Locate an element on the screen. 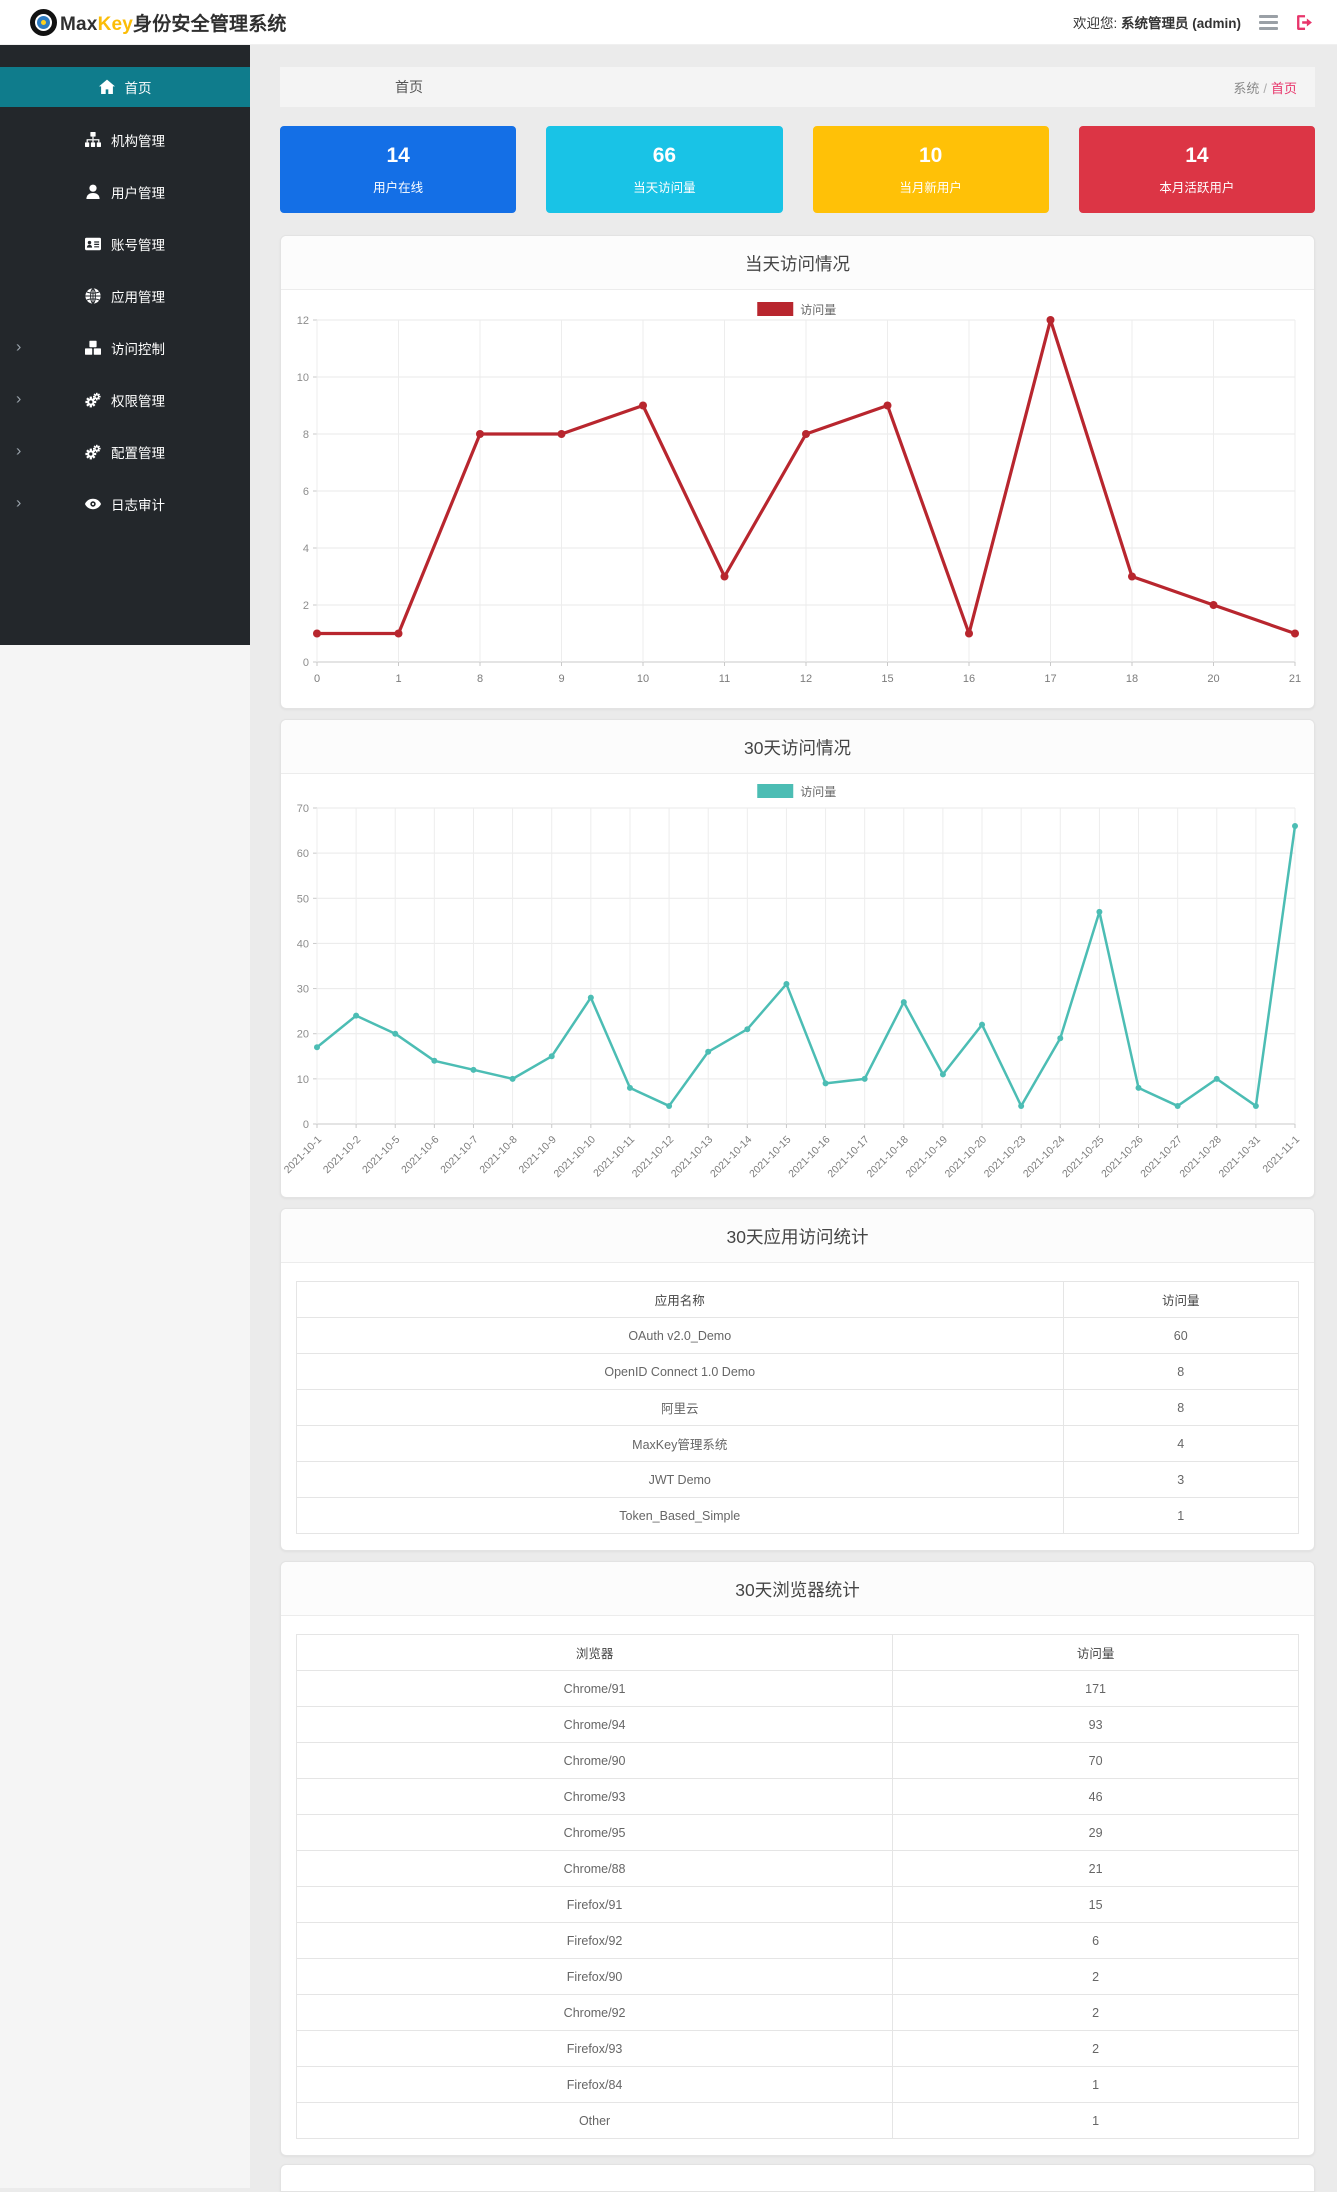  breadcrumb-current-link: 首页 is located at coordinates (1284, 88).